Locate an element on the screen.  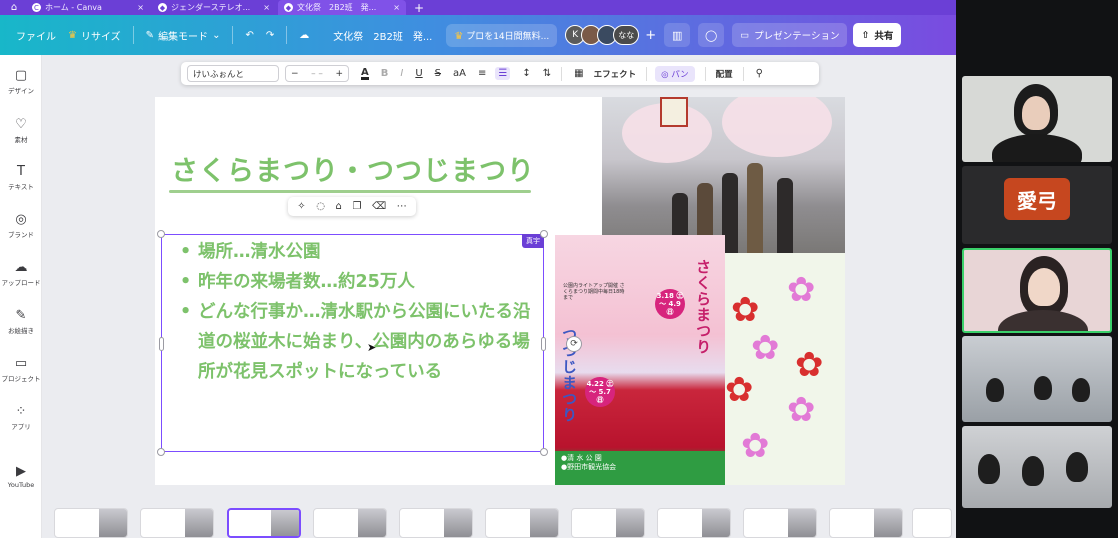
letter-case-icon: aA is located at coordinates (459, 73).